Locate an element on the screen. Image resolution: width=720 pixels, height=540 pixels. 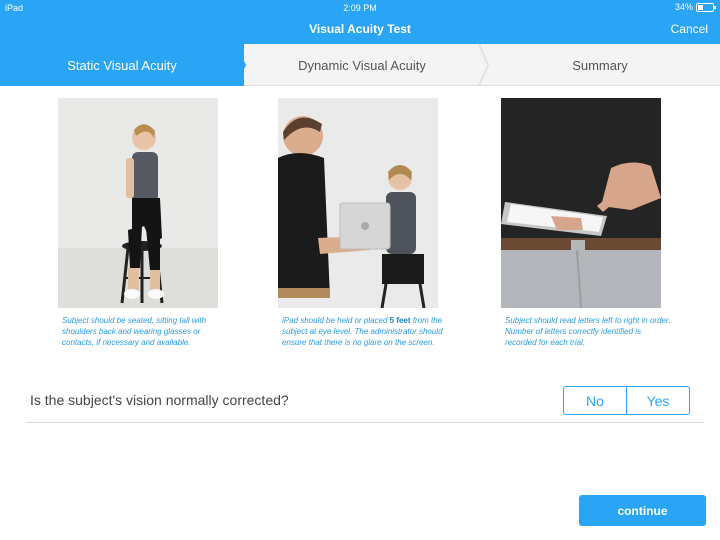
vision-correction-toggle: No Yes is located at coordinates (626, 400).